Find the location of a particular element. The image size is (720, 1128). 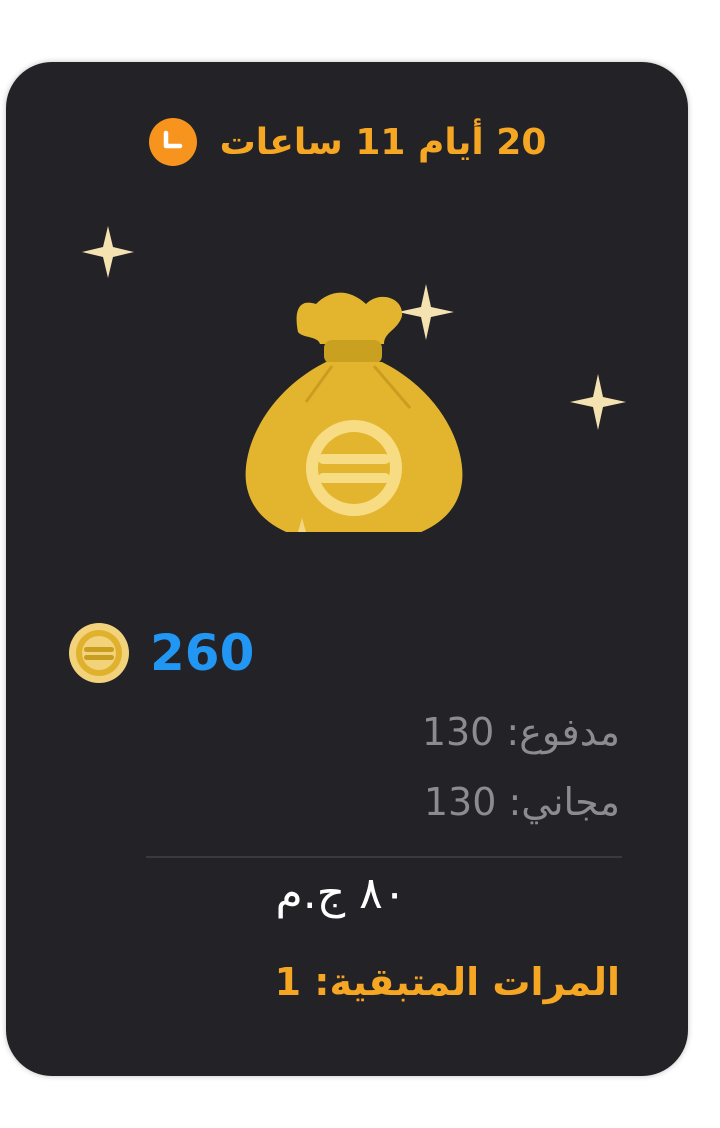

remaining-times-text: المرات المتبقية: 1 is located at coordinates (447, 982).